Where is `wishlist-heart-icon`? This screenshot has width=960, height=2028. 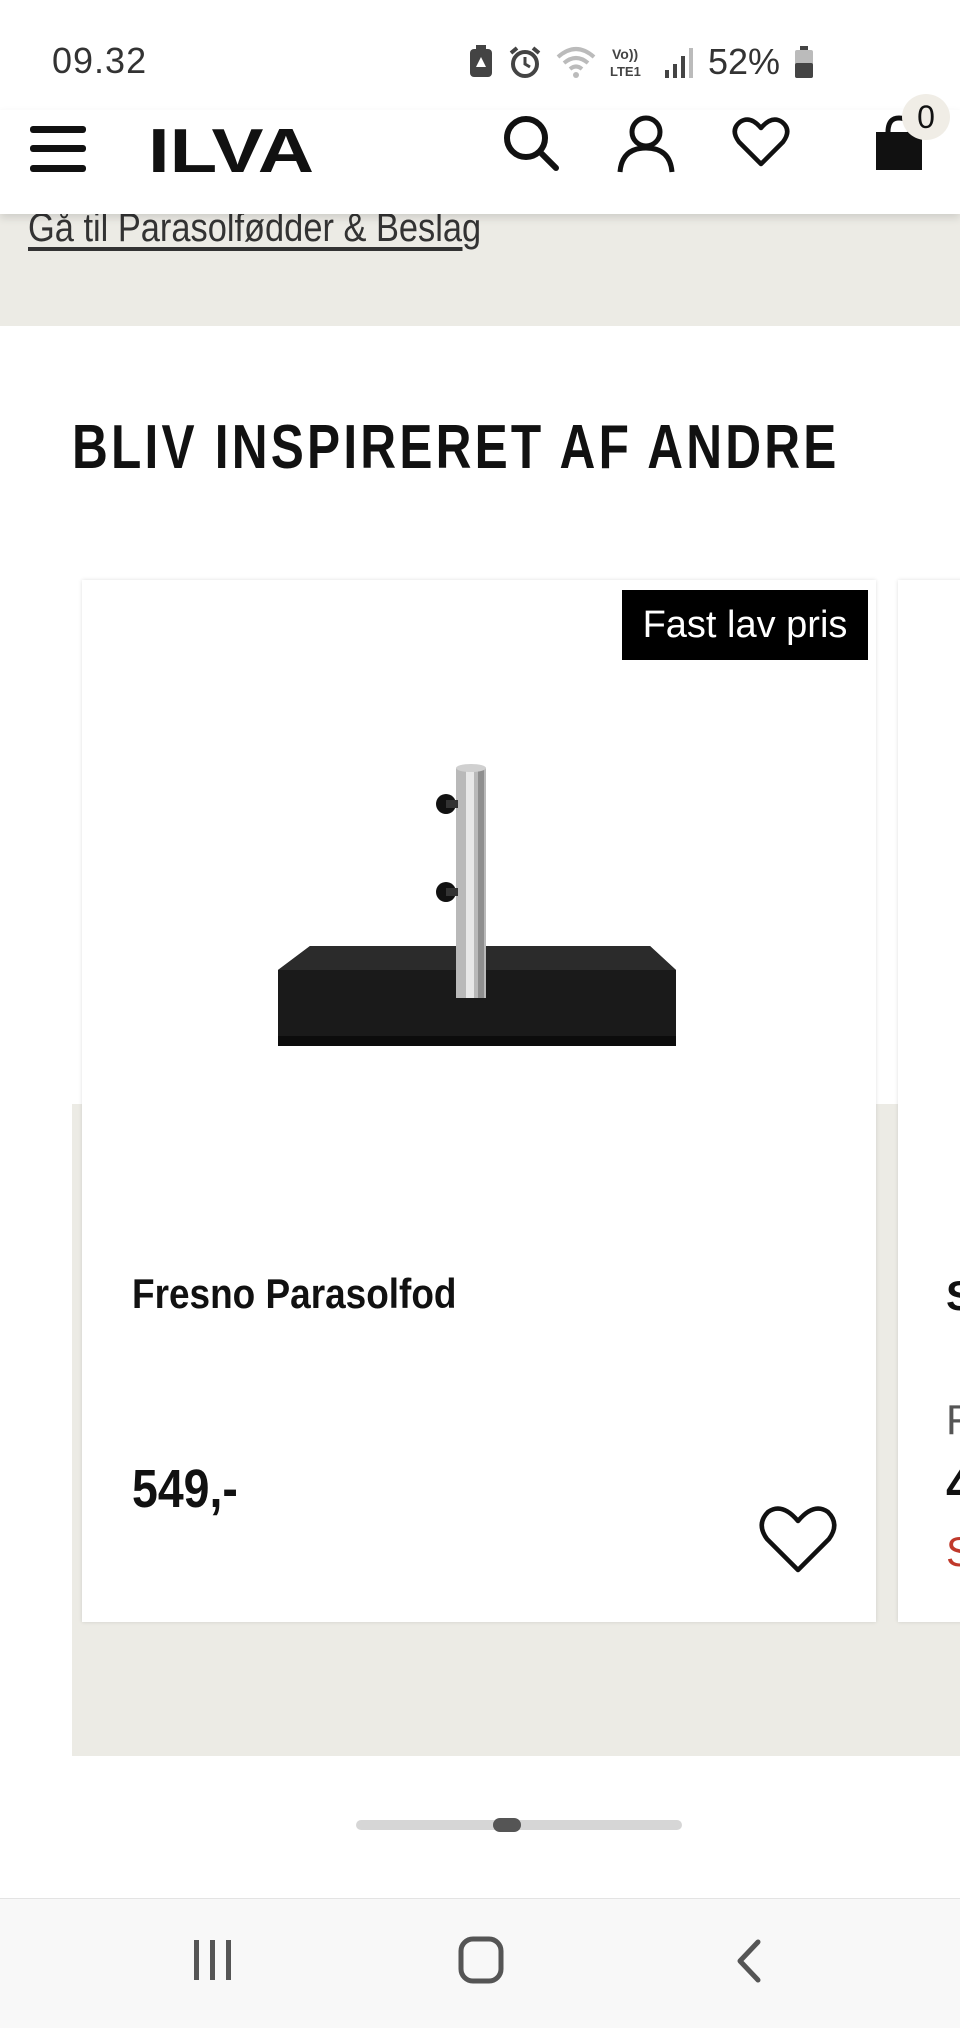 wishlist-heart-icon is located at coordinates (798, 1540).